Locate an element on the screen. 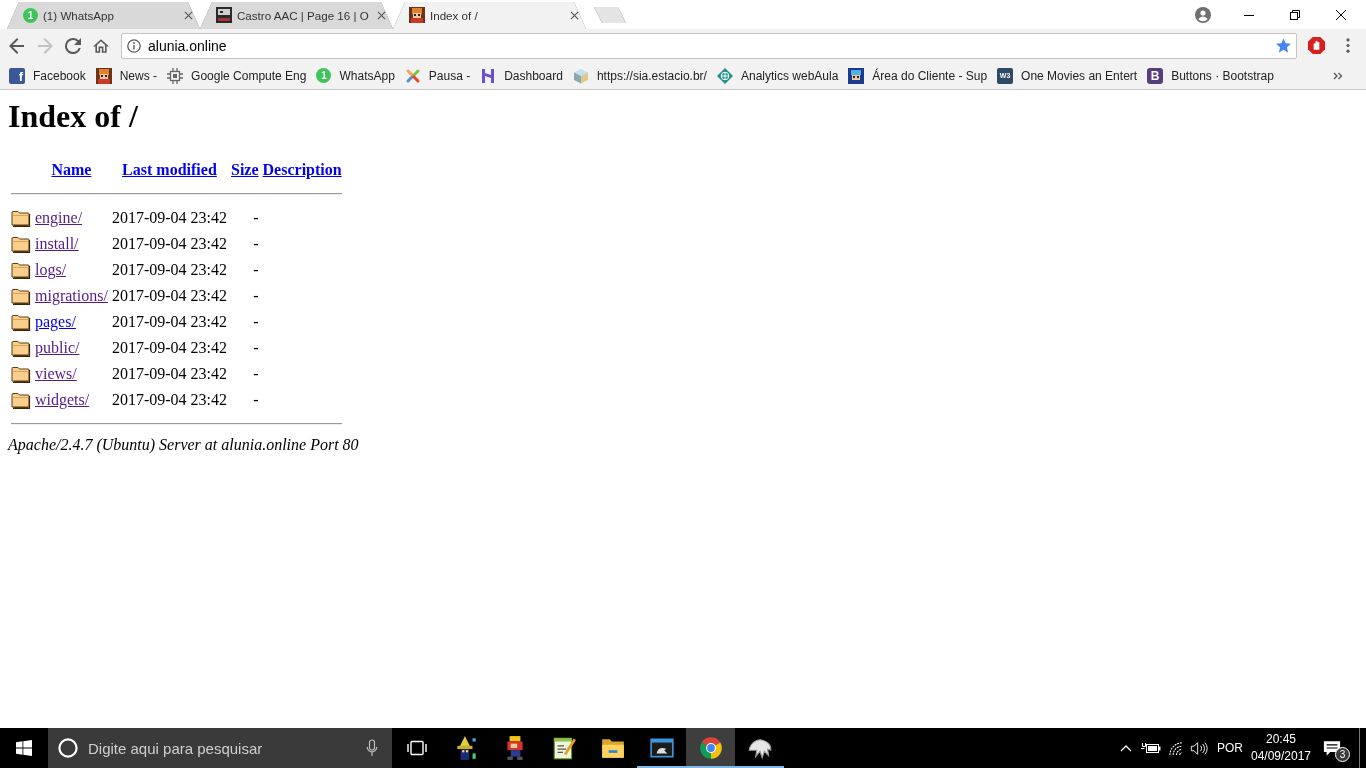 This screenshot has height=768, width=1366. task-view-icon is located at coordinates (416, 748).